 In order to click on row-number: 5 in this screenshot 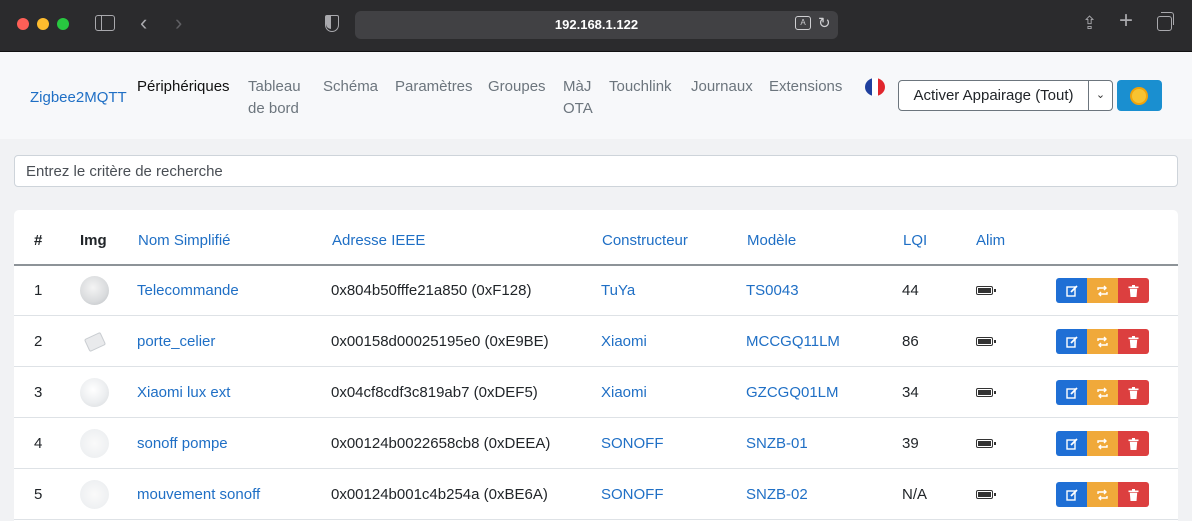, I will do `click(38, 494)`.